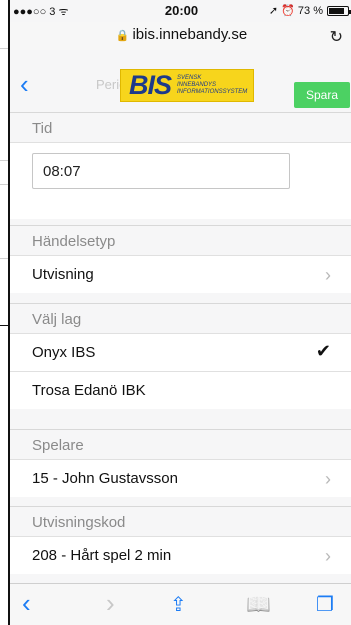 This screenshot has width=351, height=625. I want to click on save-button: Spara, so click(322, 95).